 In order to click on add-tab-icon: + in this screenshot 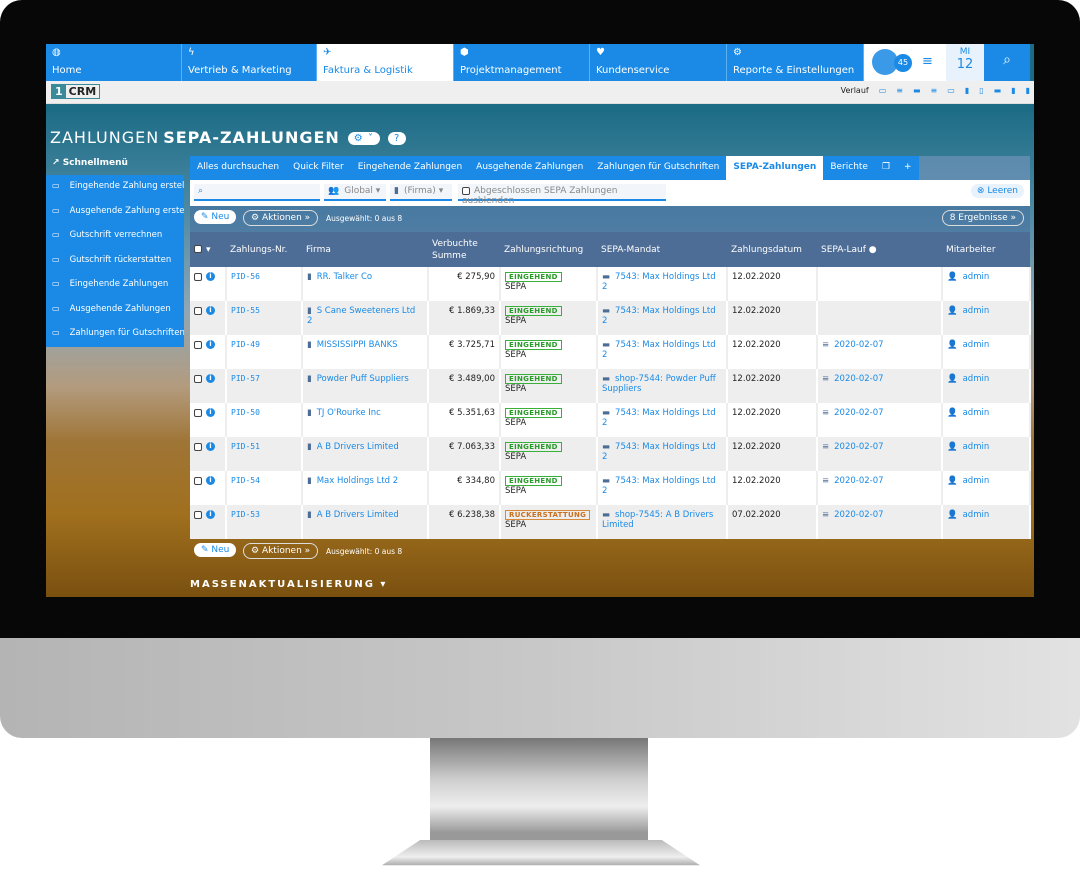, I will do `click(908, 168)`.